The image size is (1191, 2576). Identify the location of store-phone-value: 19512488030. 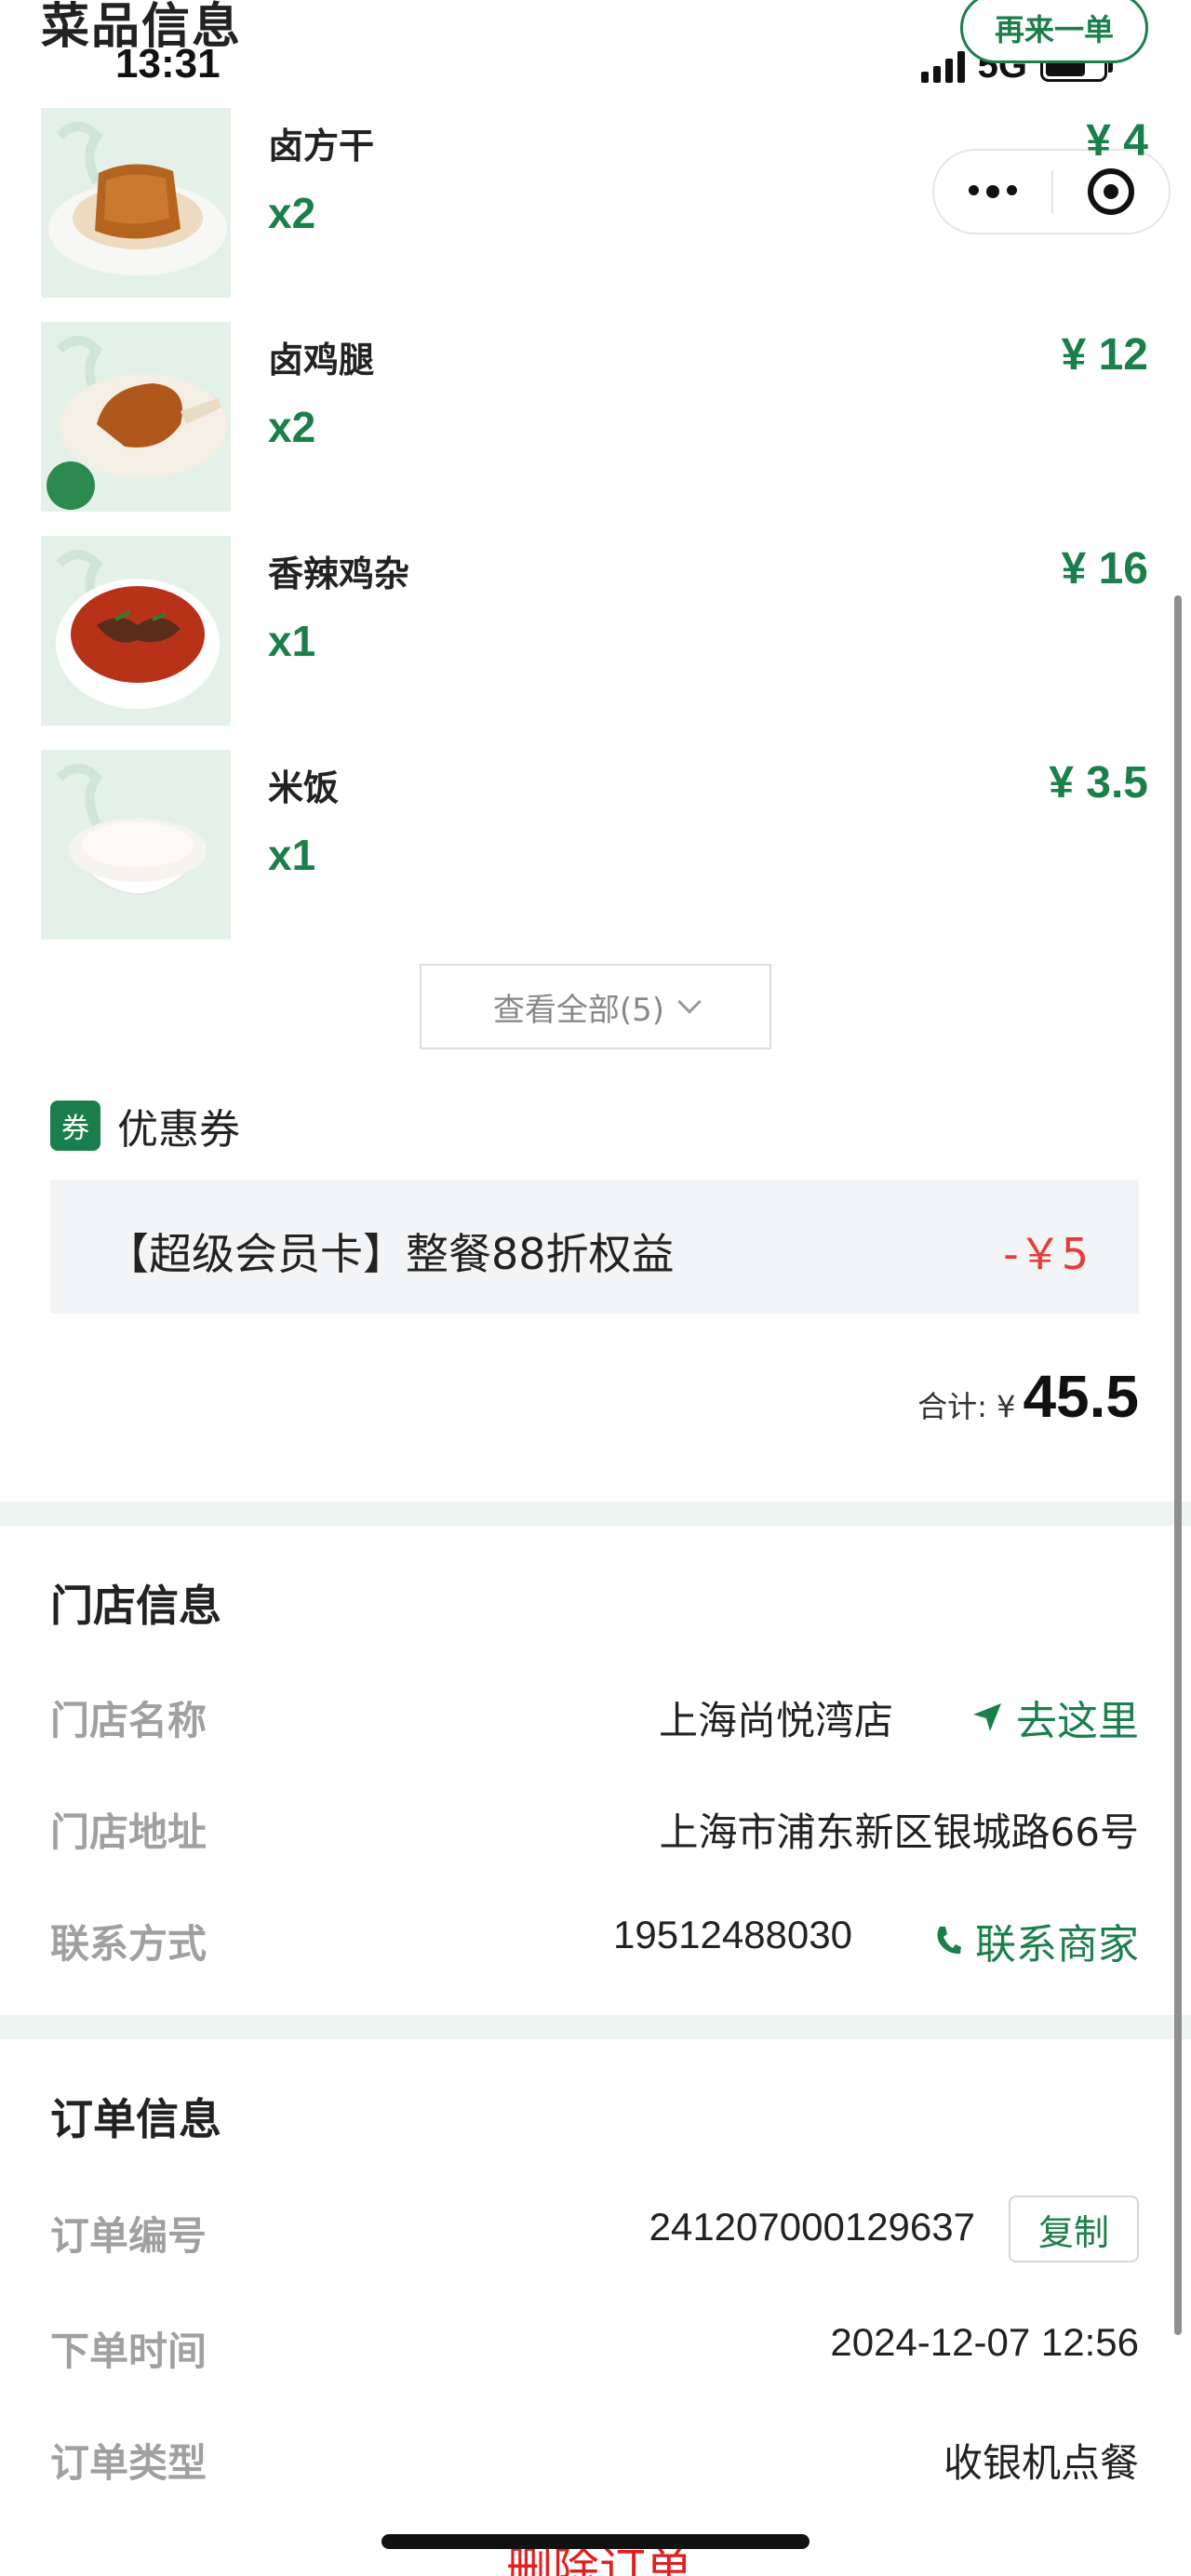
(732, 1934).